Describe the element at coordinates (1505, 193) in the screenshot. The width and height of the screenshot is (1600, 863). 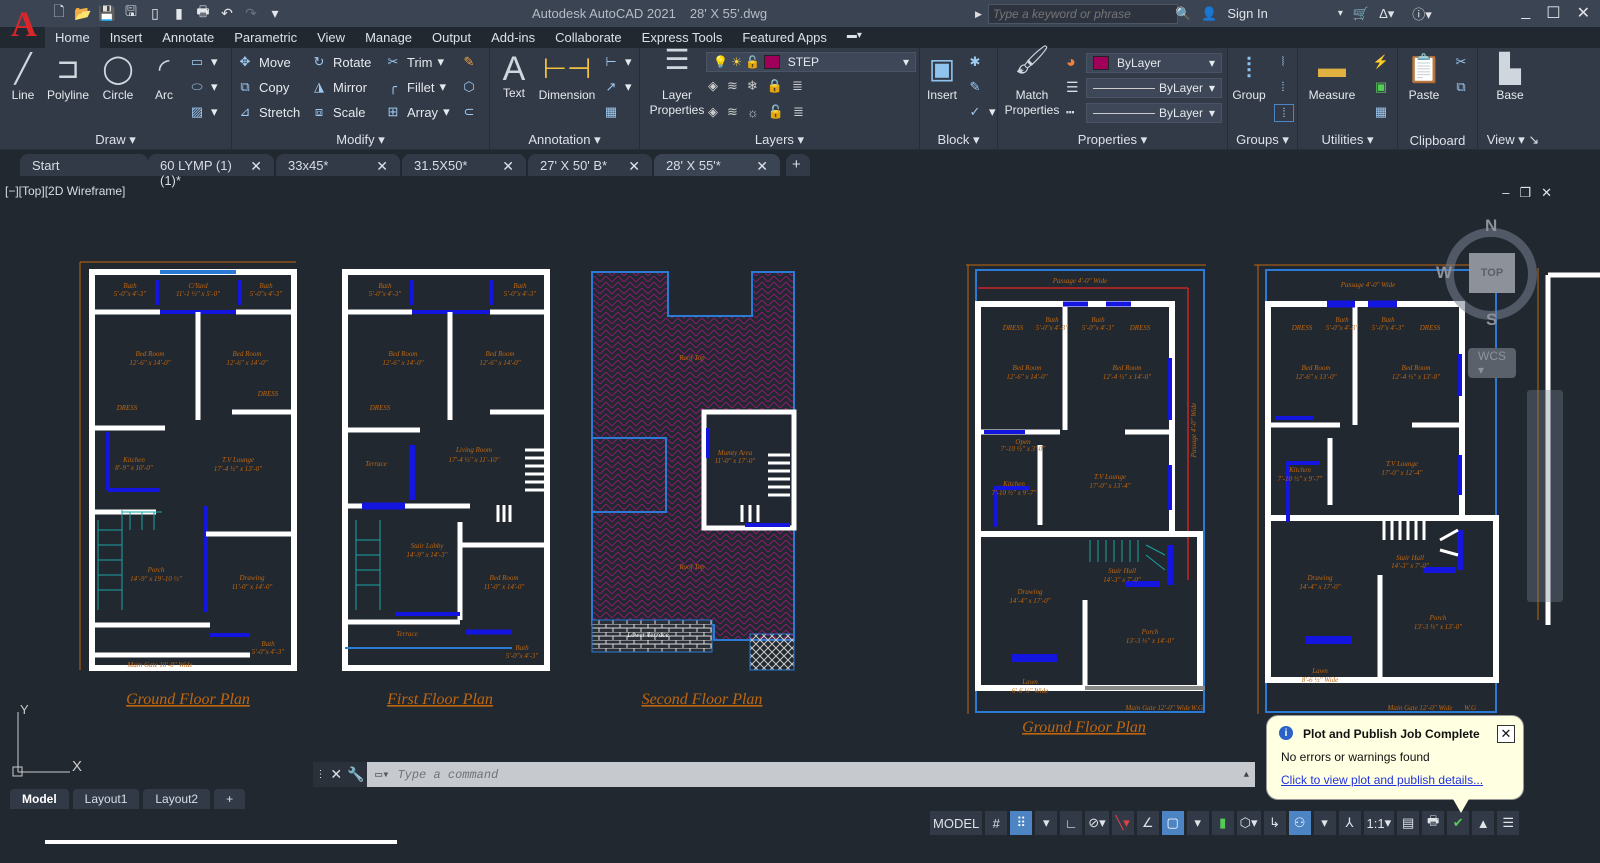
I see `viewport-minimize-icon: –` at that location.